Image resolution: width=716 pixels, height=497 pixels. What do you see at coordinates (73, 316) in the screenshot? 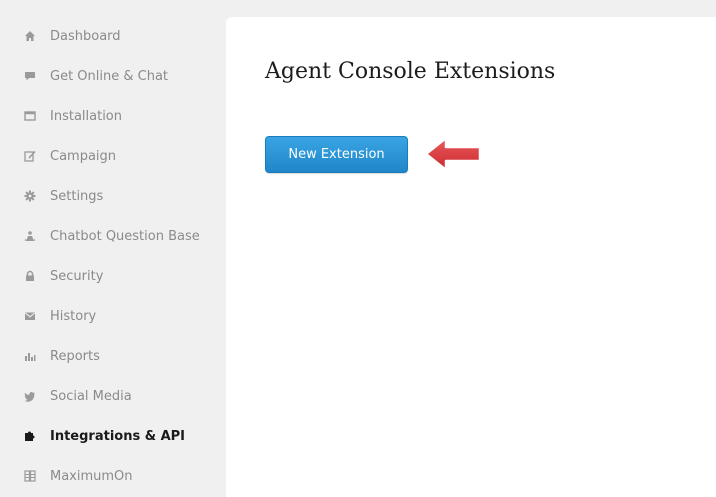
I see `sidebar-item-label: History` at bounding box center [73, 316].